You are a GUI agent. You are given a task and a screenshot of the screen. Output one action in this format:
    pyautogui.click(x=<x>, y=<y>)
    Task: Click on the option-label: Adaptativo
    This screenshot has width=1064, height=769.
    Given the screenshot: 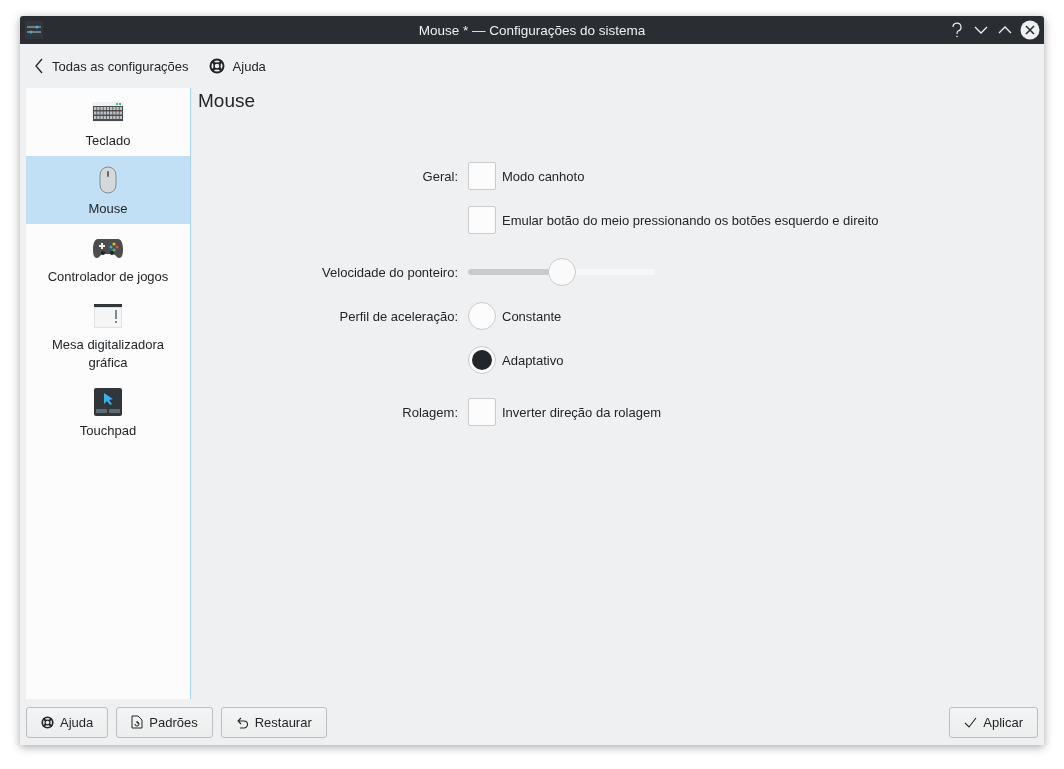 What is the action you would take?
    pyautogui.click(x=533, y=360)
    